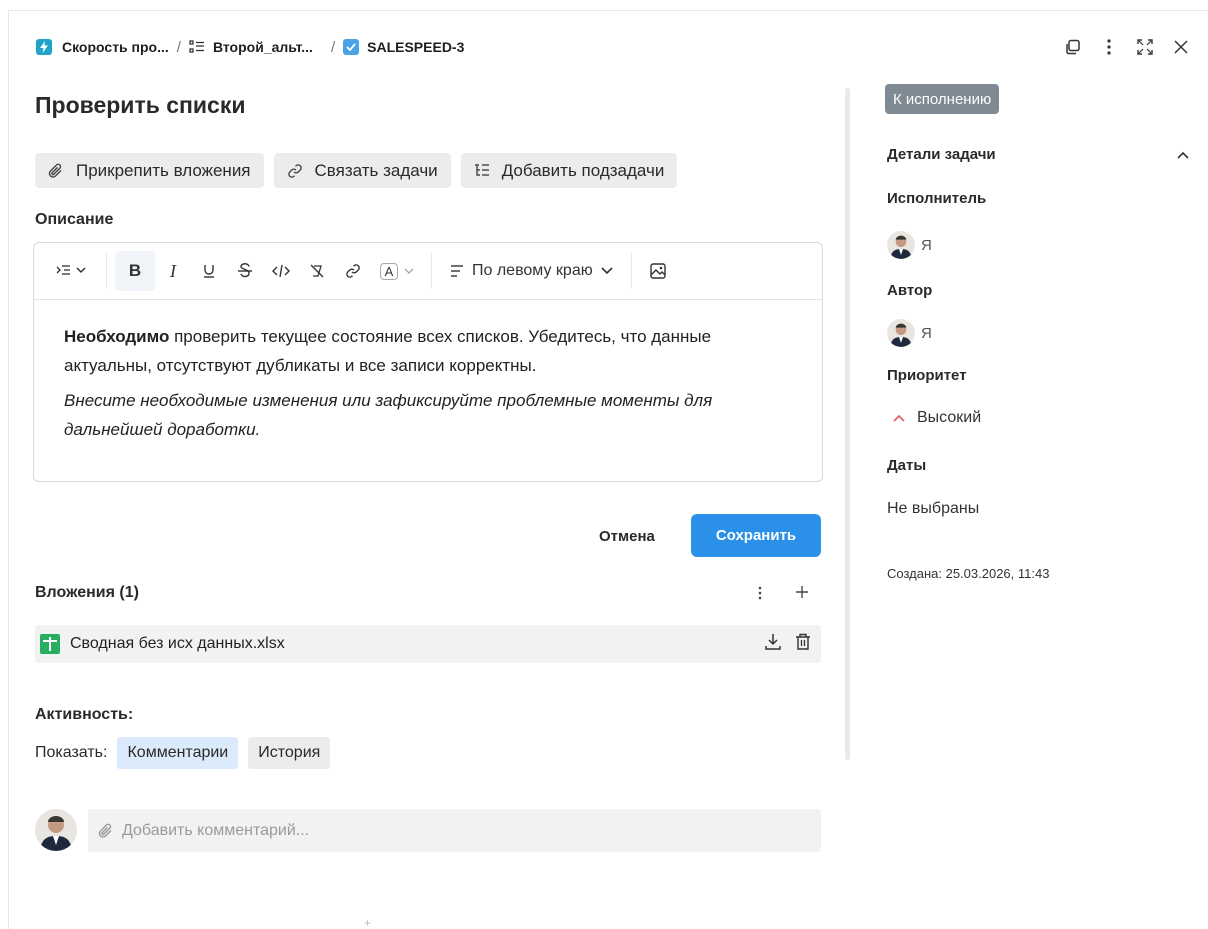 Image resolution: width=1208 pixels, height=929 pixels. What do you see at coordinates (135, 271) in the screenshot?
I see `bold-button: B` at bounding box center [135, 271].